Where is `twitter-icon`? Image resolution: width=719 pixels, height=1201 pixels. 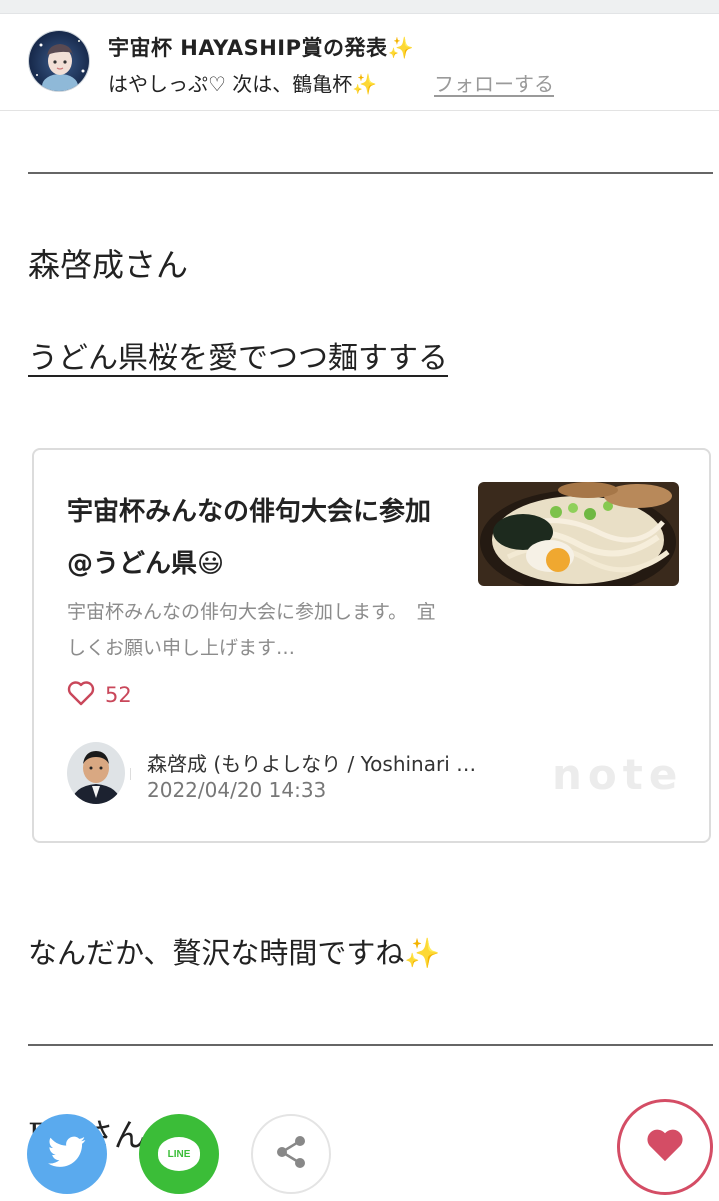 twitter-icon is located at coordinates (67, 1154).